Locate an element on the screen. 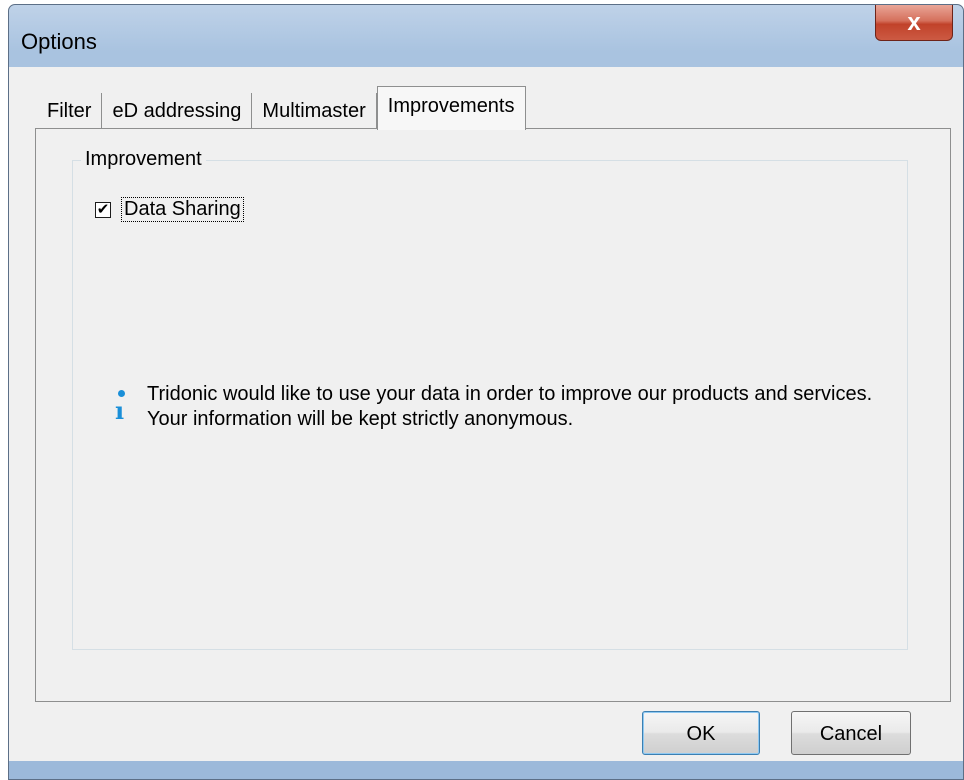 The width and height of the screenshot is (964, 780). ok-button: OK is located at coordinates (701, 733).